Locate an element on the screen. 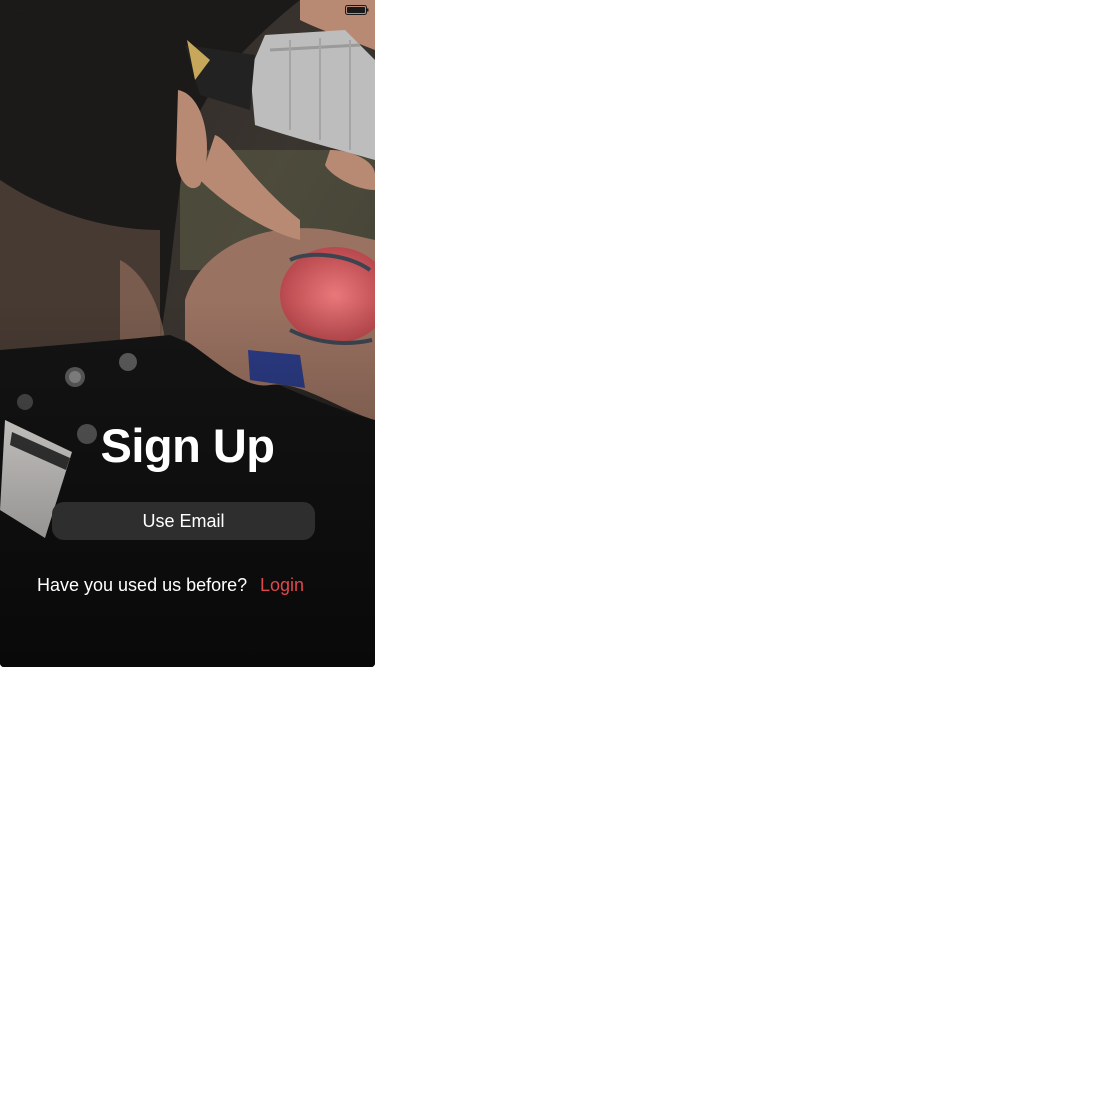 This screenshot has height=1104, width=1104. status-bar: Appetize.io 3:19 PM is located at coordinates (187, 10).